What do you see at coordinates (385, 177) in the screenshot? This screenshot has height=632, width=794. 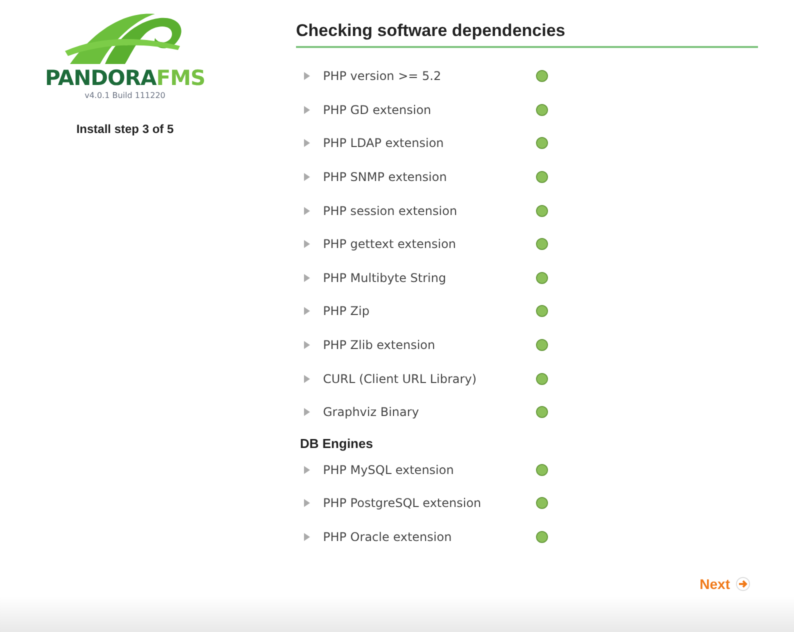 I see `check-label: PHP SNMP extension` at bounding box center [385, 177].